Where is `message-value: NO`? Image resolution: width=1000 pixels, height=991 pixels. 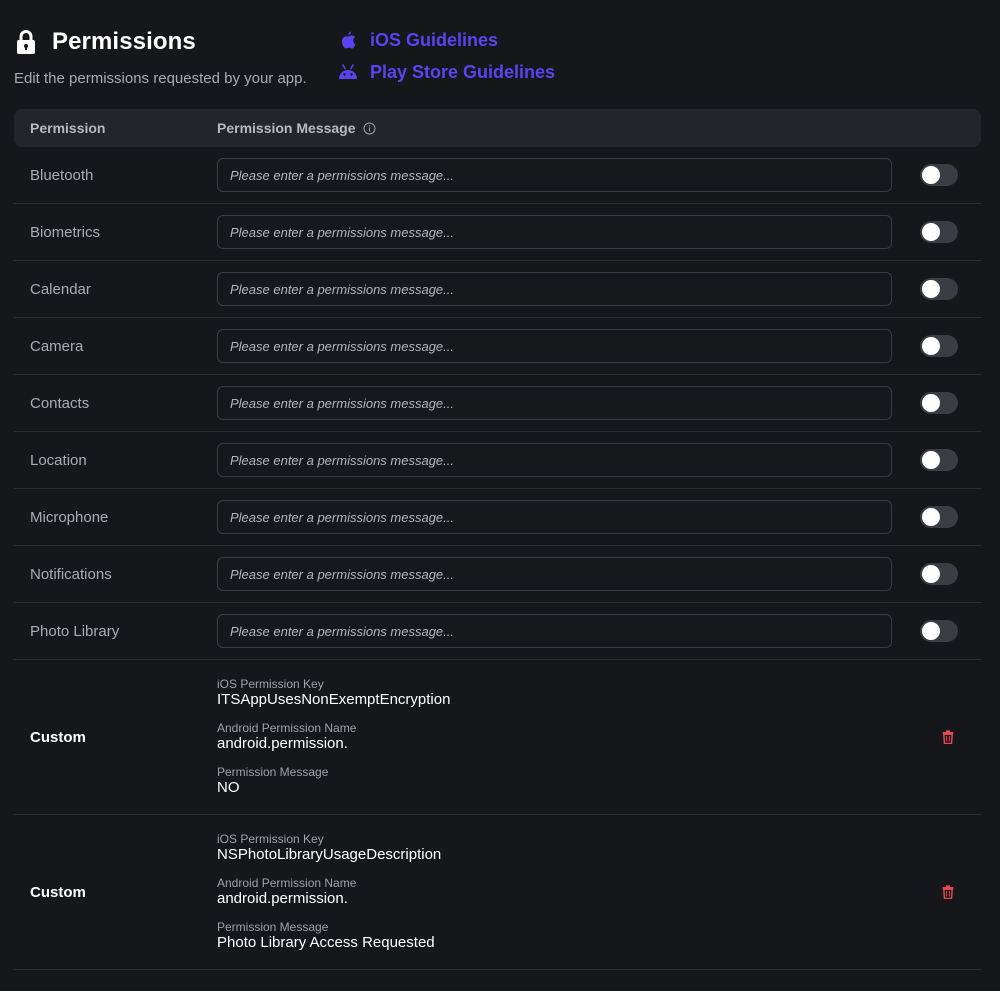
message-value: NO is located at coordinates (228, 787).